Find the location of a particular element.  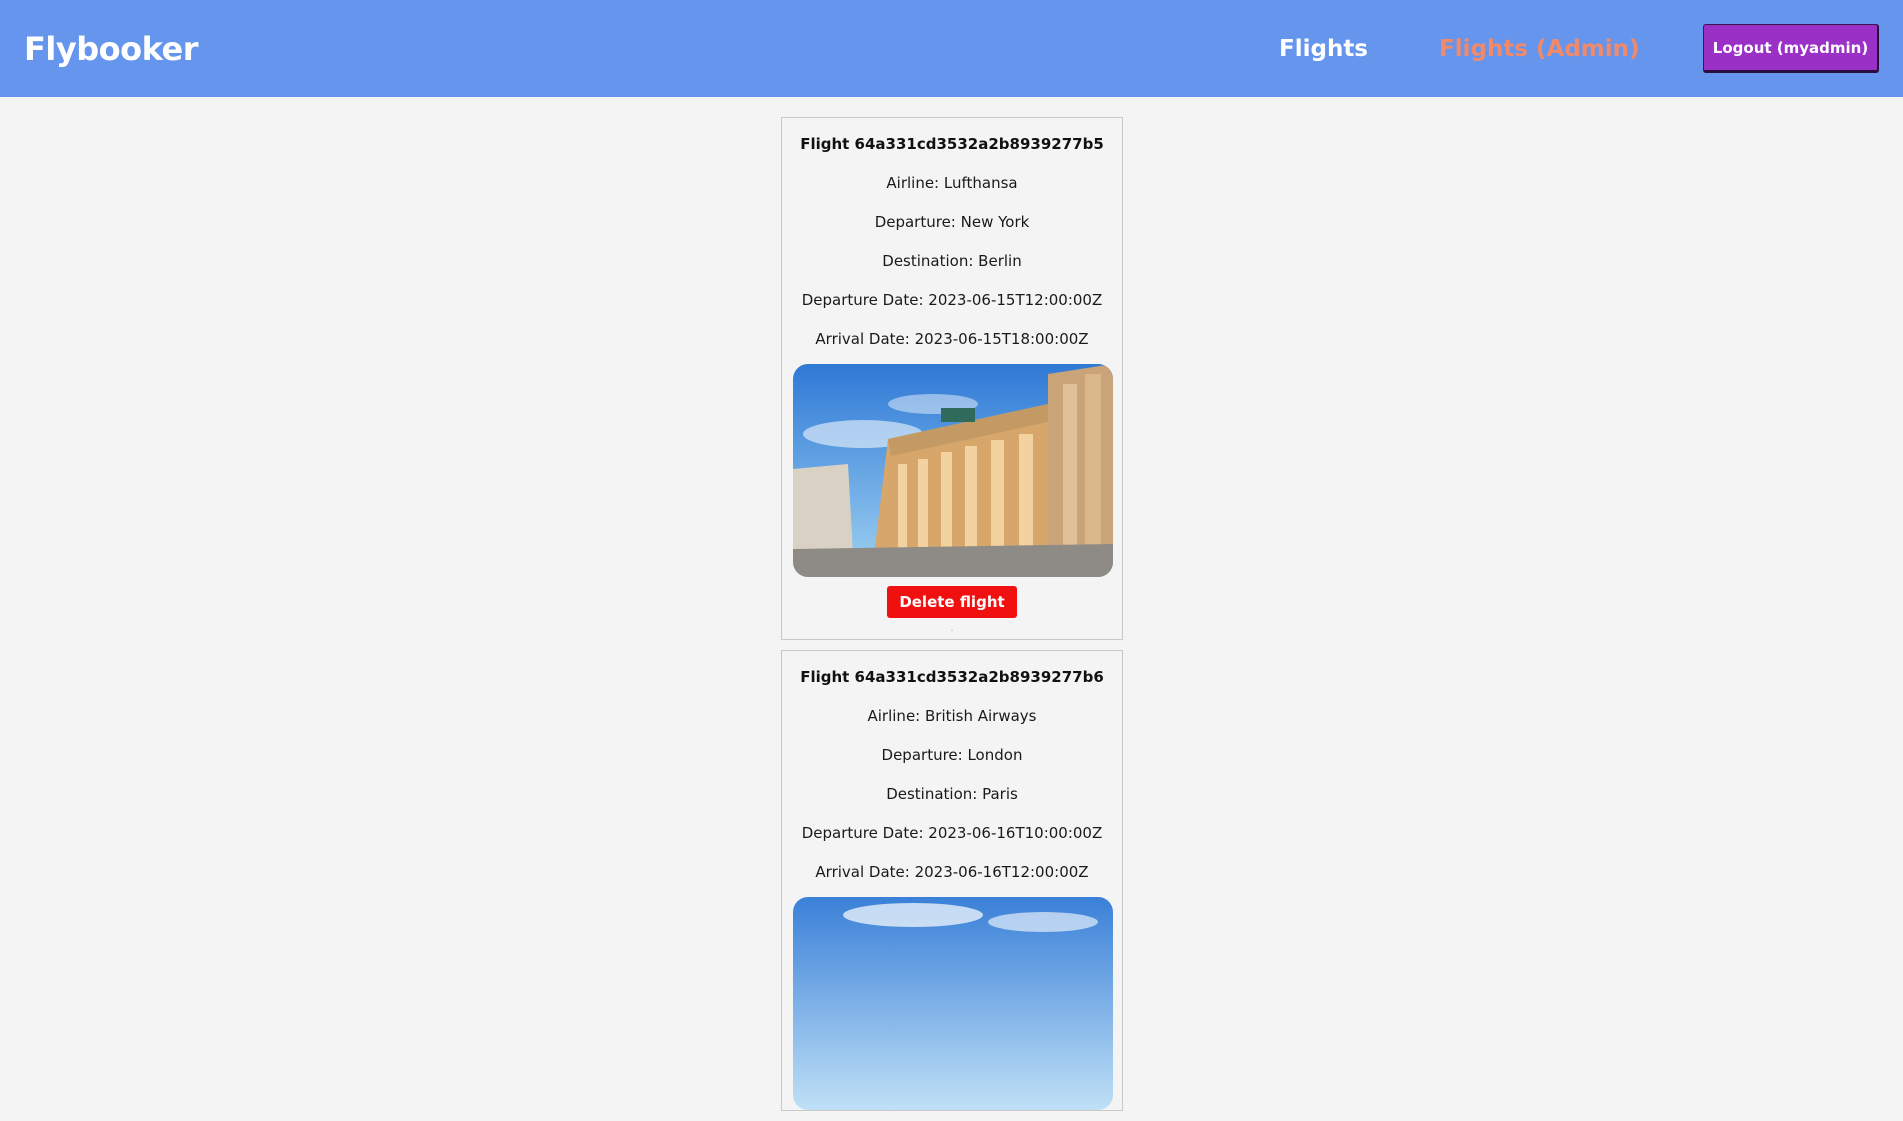

nav-link-flights: Flights is located at coordinates (1323, 49).